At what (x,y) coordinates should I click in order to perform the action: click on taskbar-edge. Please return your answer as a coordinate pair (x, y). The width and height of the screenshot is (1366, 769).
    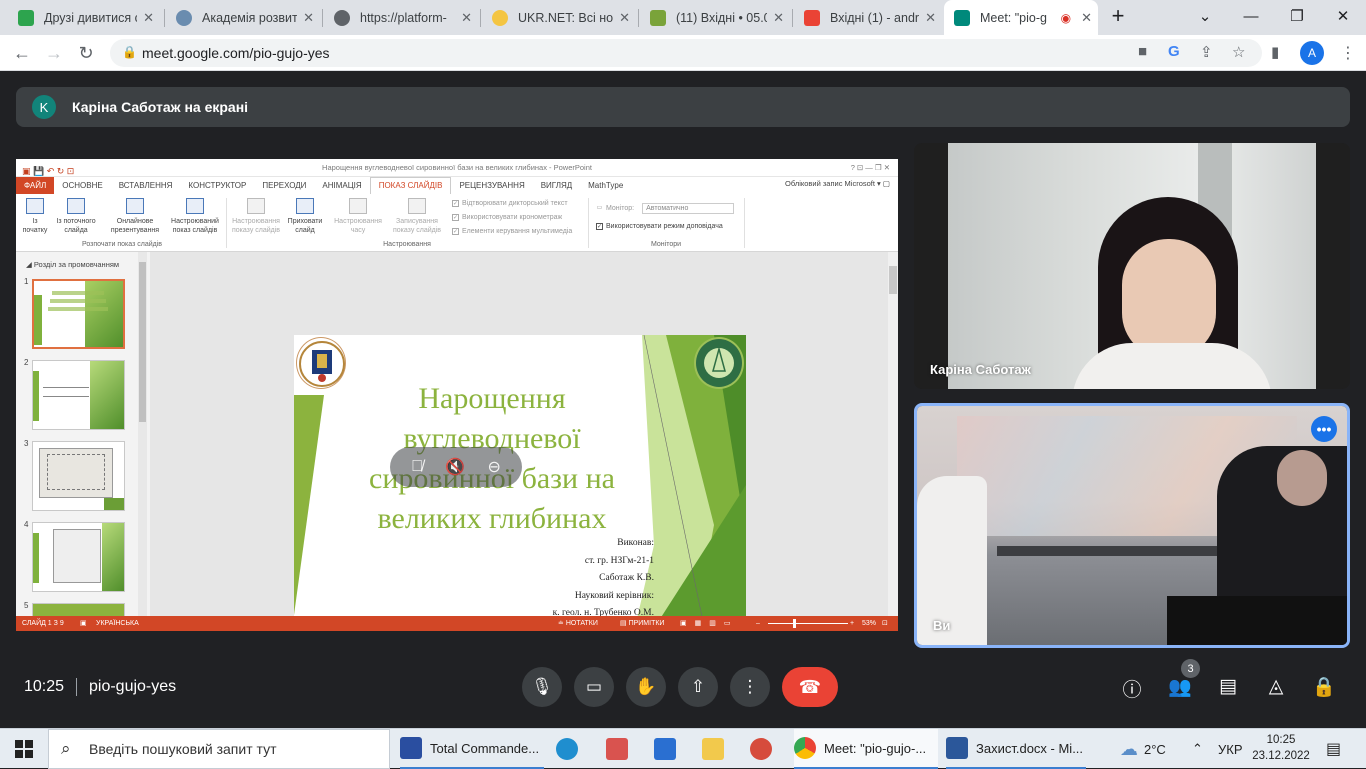
    Looking at the image, I should click on (571, 749).